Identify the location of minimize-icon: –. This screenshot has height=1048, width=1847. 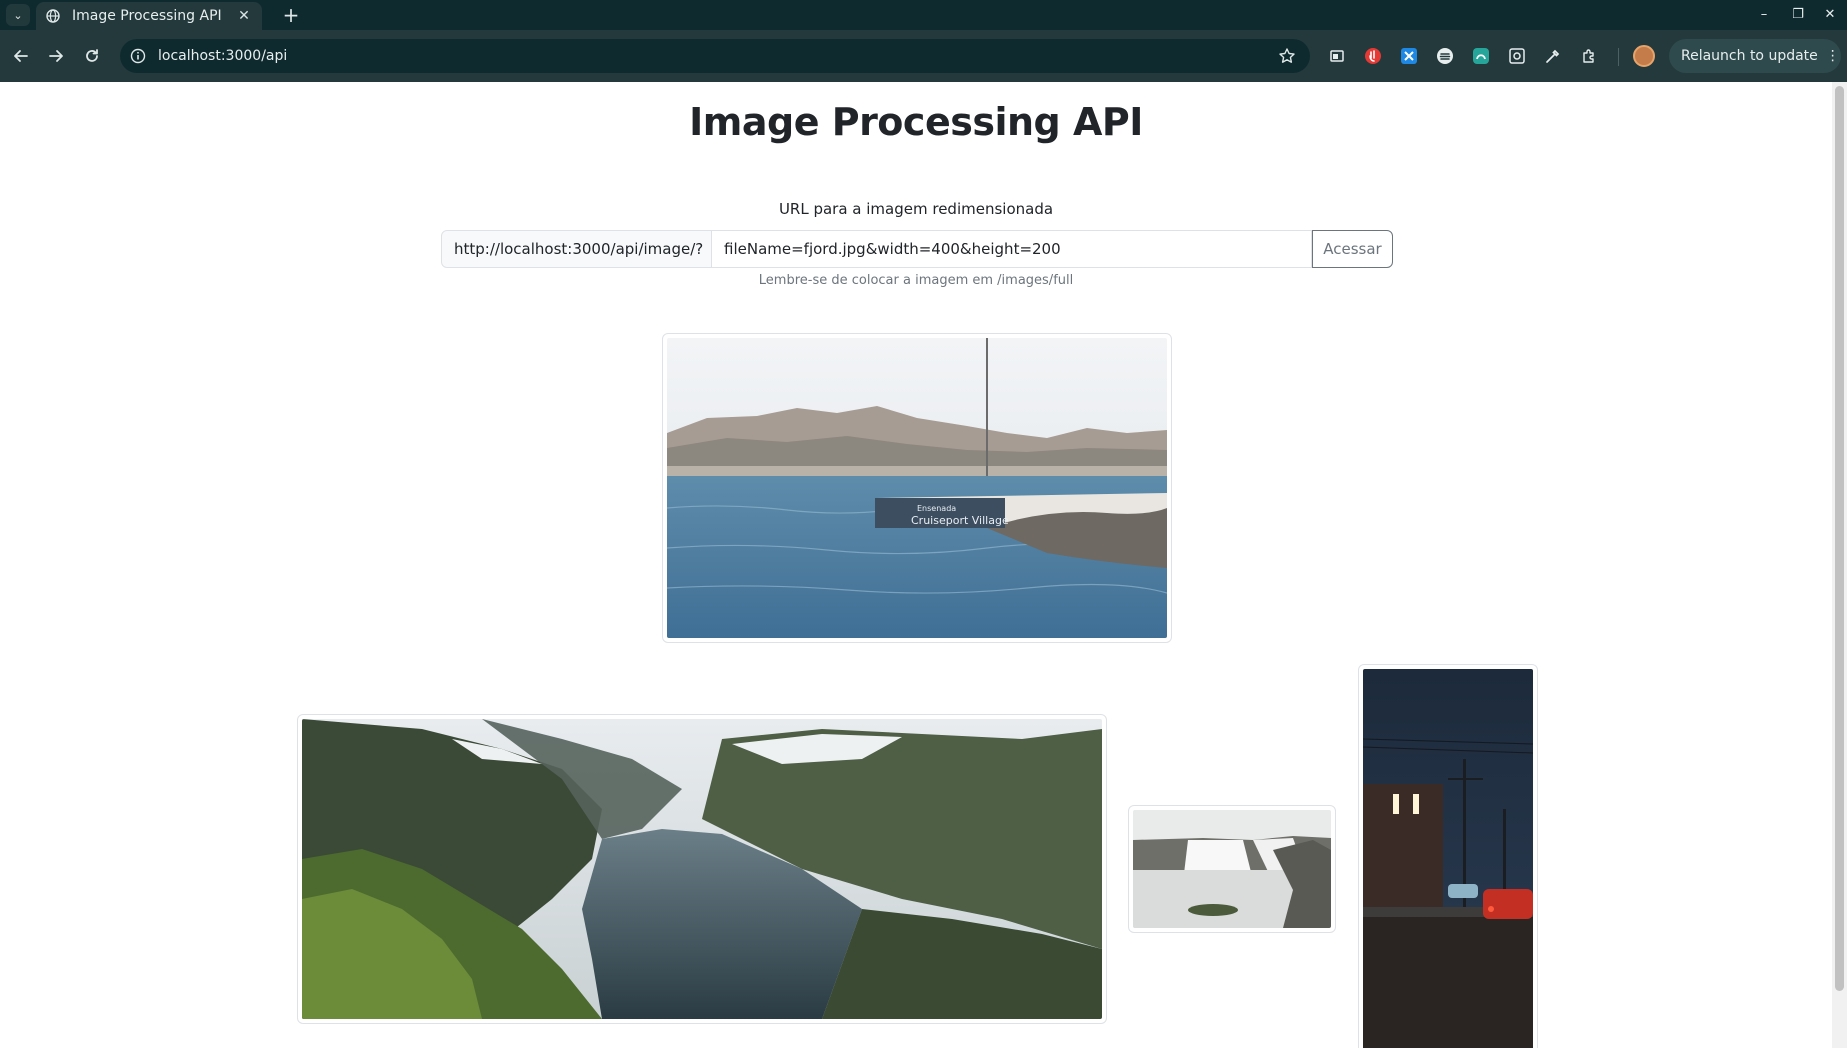
(1764, 15).